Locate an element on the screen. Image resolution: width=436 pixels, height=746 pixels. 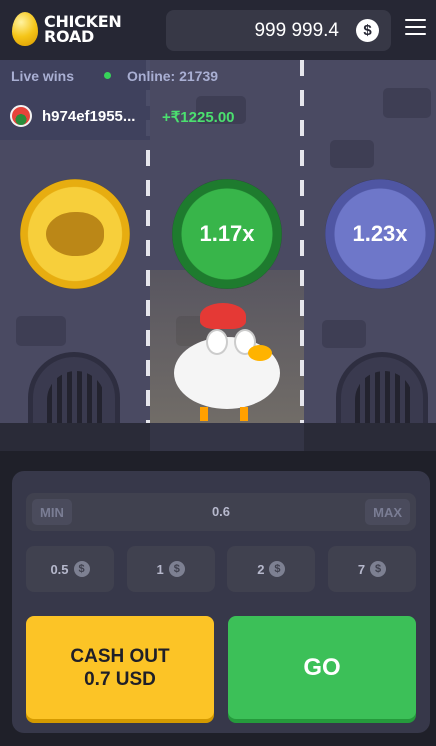
hamburger-menu-icon is located at coordinates (415, 28).